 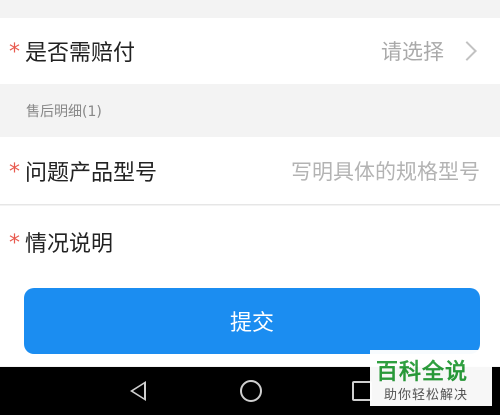 What do you see at coordinates (252, 321) in the screenshot?
I see `submit-button: 提交` at bounding box center [252, 321].